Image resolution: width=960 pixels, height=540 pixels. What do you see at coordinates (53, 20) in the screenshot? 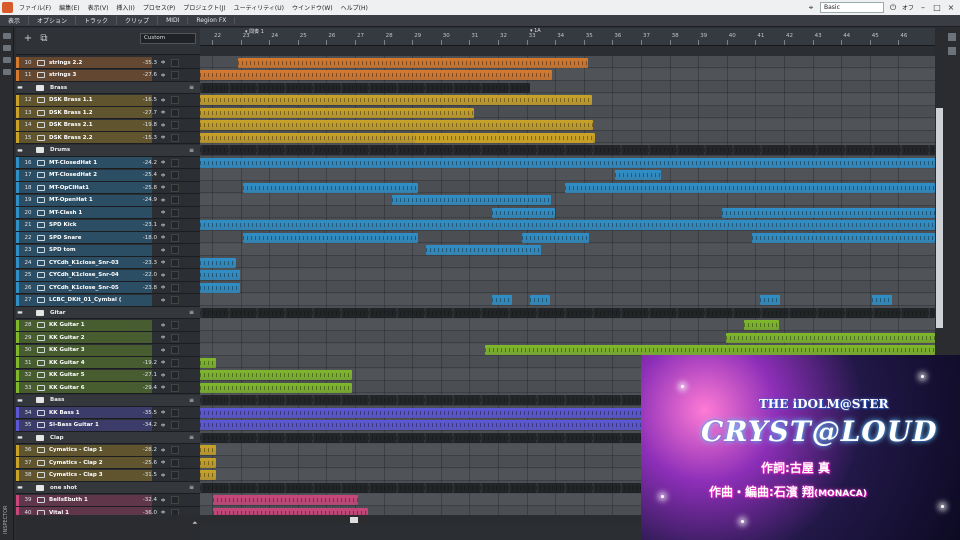
I see `view-menu-options: オプション` at bounding box center [53, 20].